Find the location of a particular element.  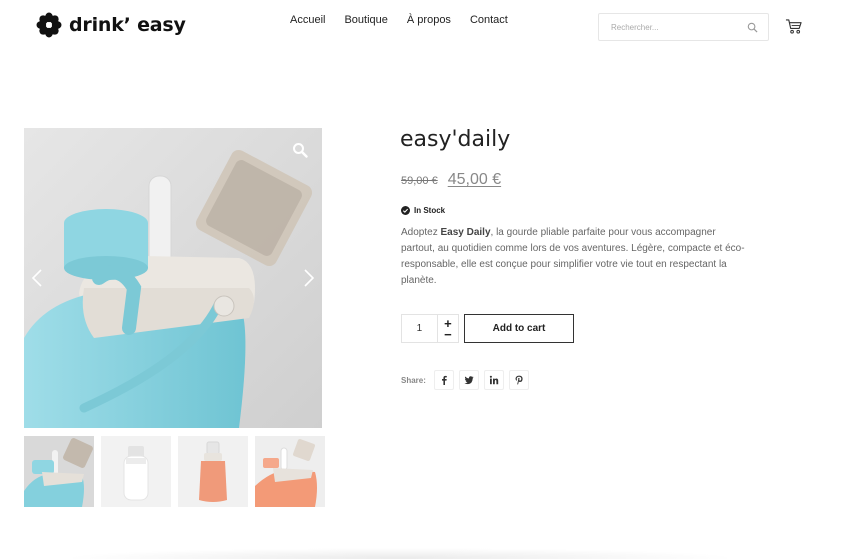

quantity-stepper: 1 + − is located at coordinates (430, 328).